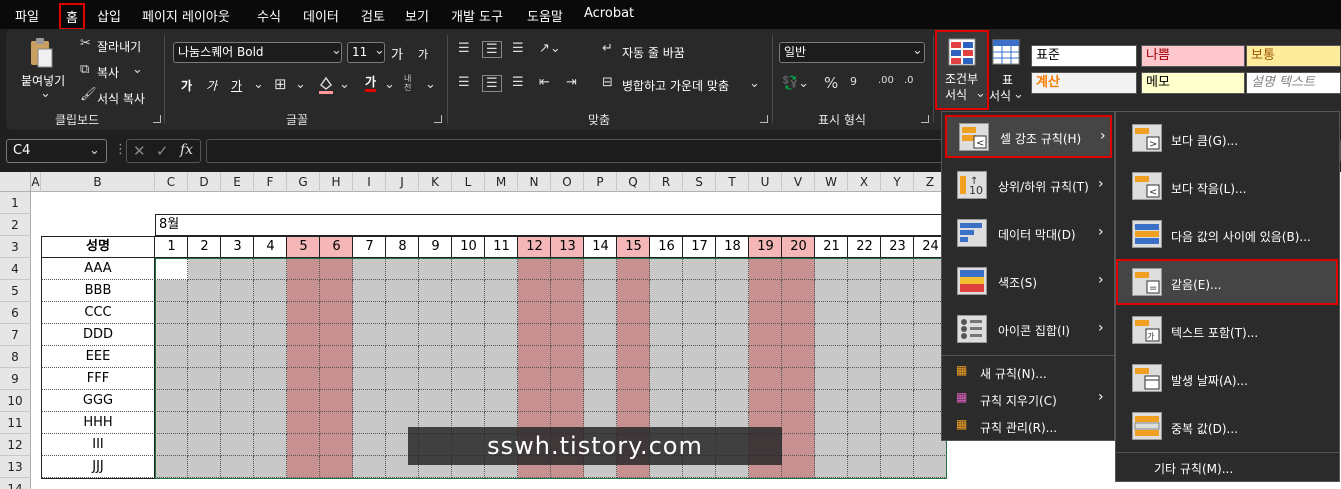 The height and width of the screenshot is (489, 1341). Describe the element at coordinates (798, 182) in the screenshot. I see `column-header: V` at that location.